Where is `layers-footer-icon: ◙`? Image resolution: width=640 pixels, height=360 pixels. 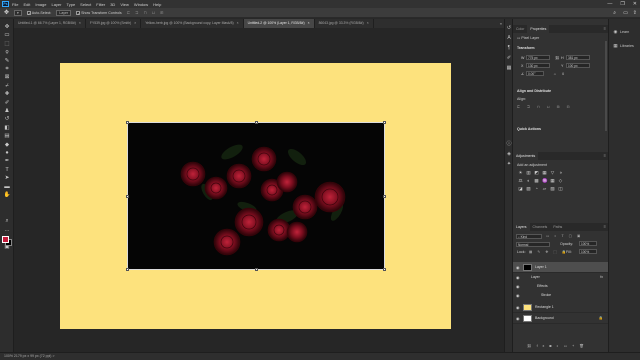
layers-footer-icon: ◙ is located at coordinates (552, 346).